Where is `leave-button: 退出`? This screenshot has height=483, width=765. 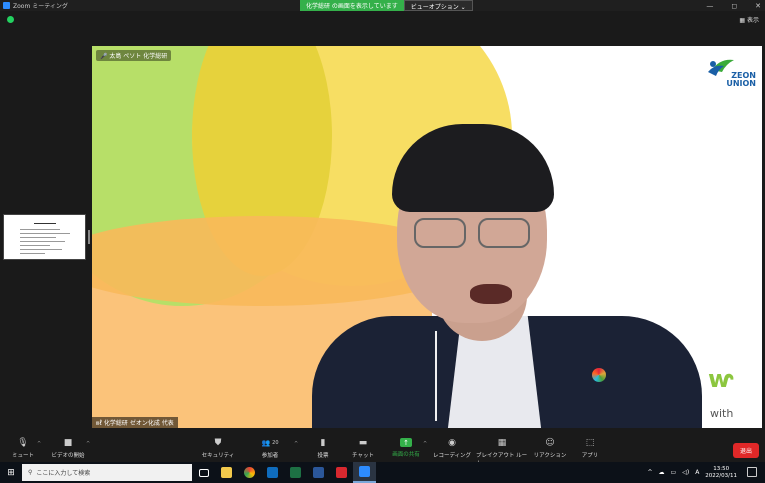
leave-button: 退出 is located at coordinates (745, 450).